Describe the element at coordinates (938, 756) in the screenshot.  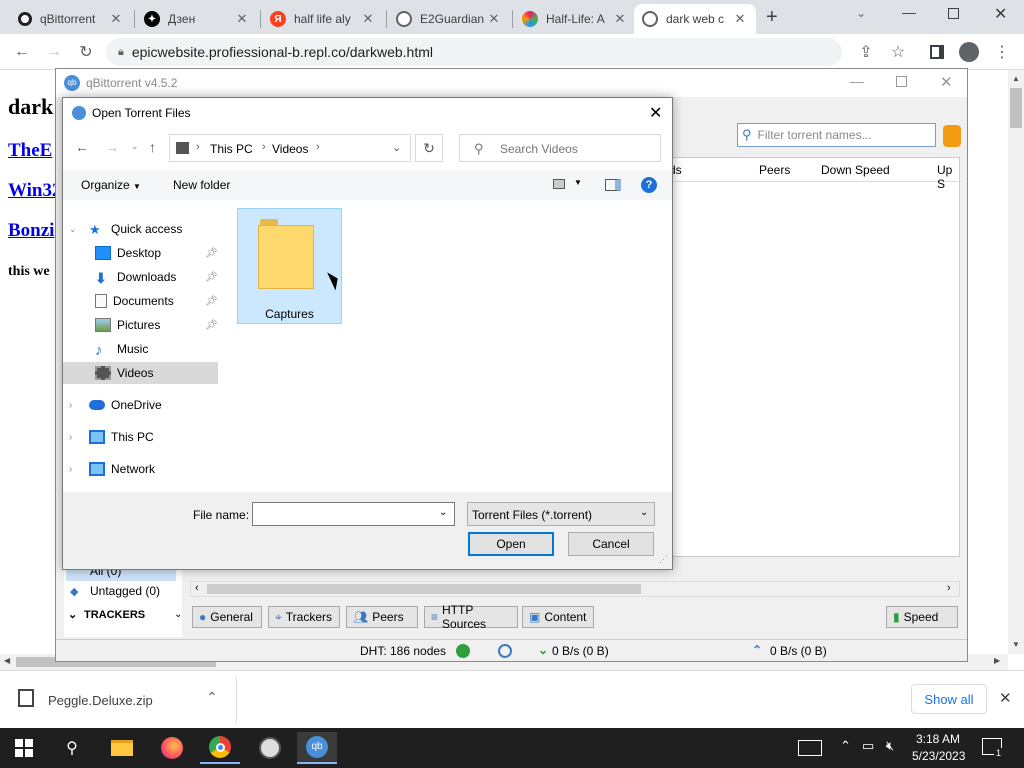
I see `clock-date: 5/23/2023` at that location.